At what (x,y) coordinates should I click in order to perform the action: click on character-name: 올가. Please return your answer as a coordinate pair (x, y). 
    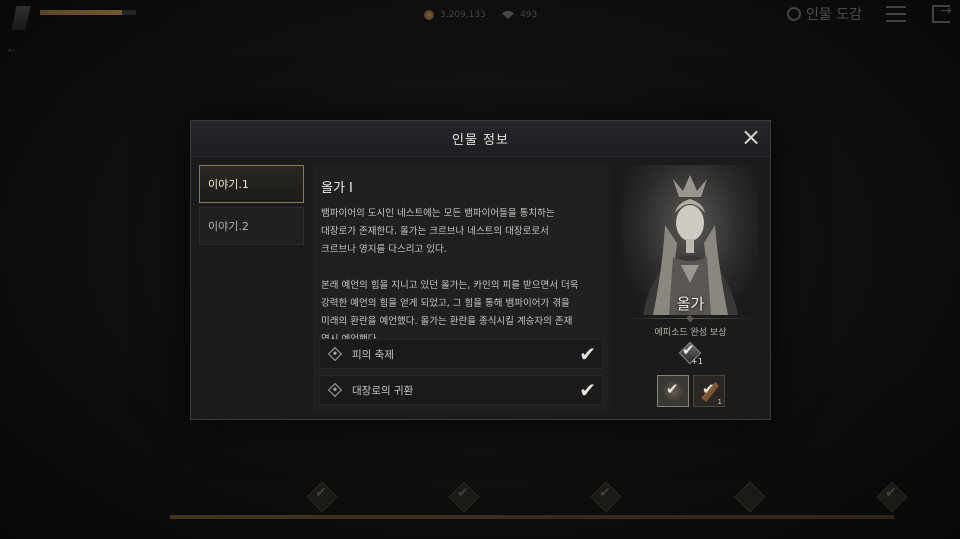
    Looking at the image, I should click on (690, 304).